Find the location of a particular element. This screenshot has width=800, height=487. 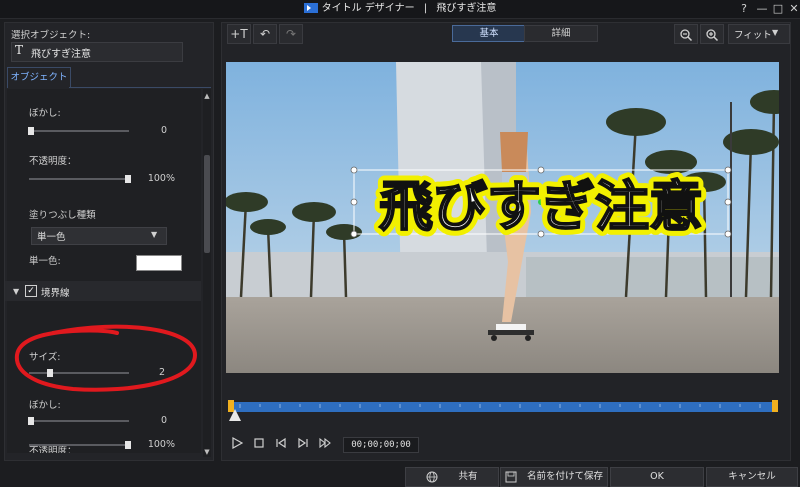

playhead-icon is located at coordinates (235, 415).